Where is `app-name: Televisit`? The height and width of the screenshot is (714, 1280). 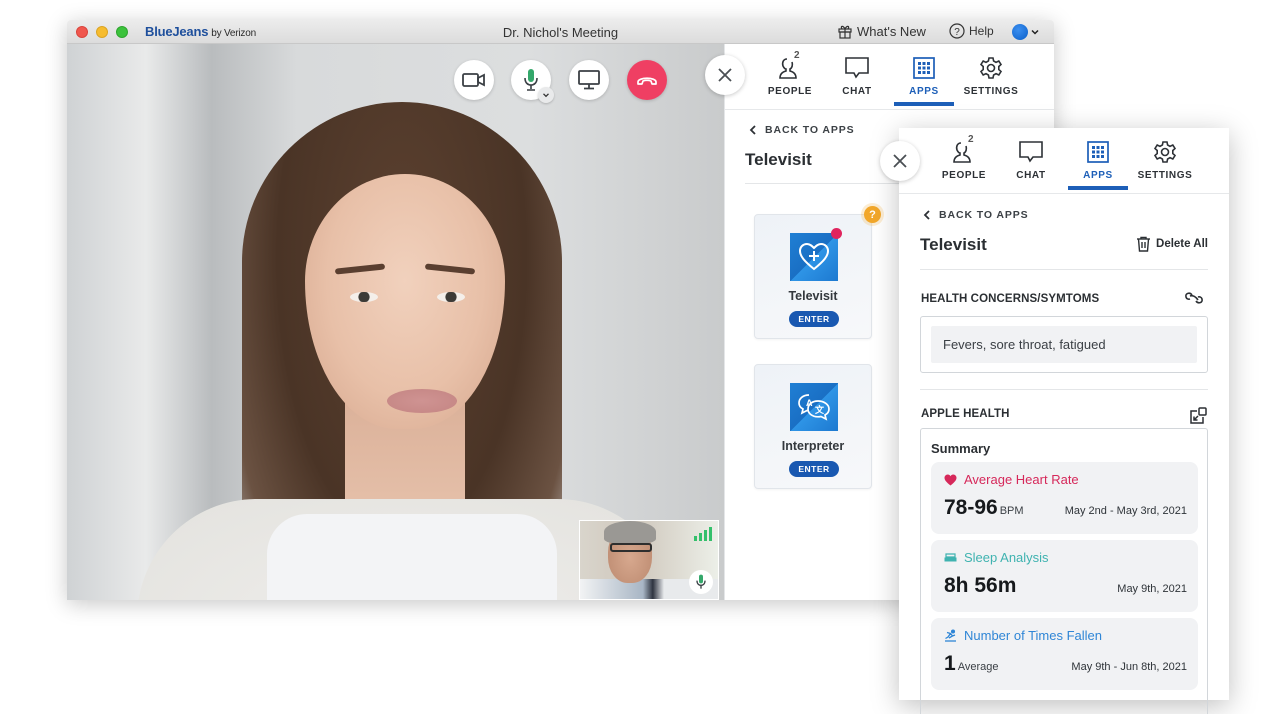
app-name: Televisit is located at coordinates (813, 296).